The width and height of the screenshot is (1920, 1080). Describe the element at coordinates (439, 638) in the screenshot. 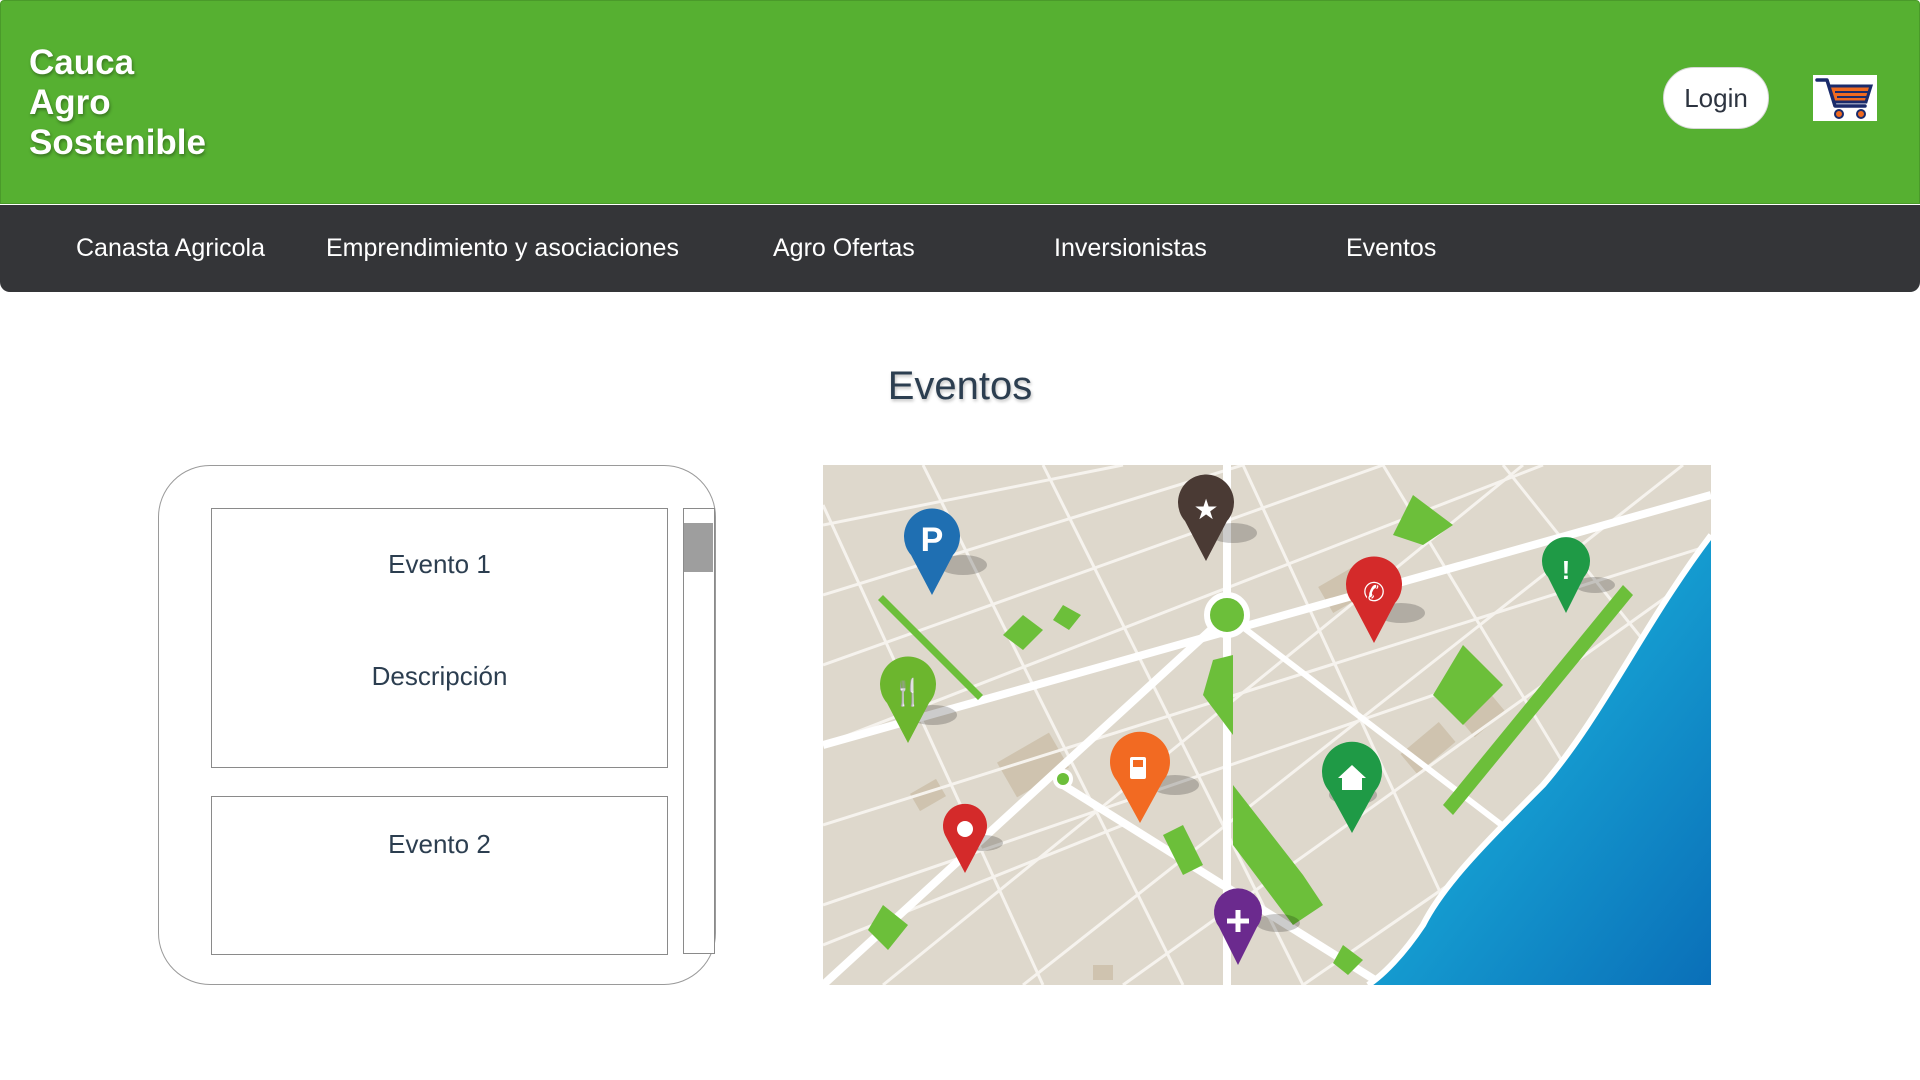

I see `event-card: Evento 1 Descripción` at that location.